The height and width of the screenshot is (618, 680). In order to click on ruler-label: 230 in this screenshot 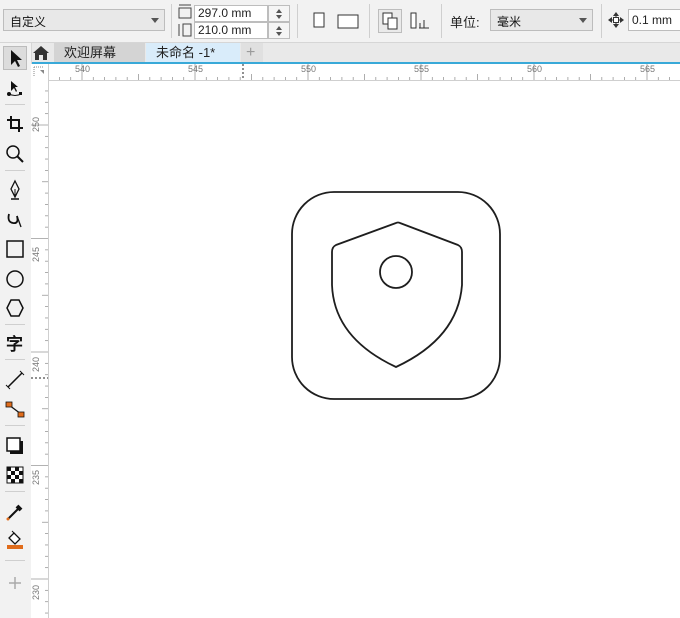, I will do `click(36, 592)`.